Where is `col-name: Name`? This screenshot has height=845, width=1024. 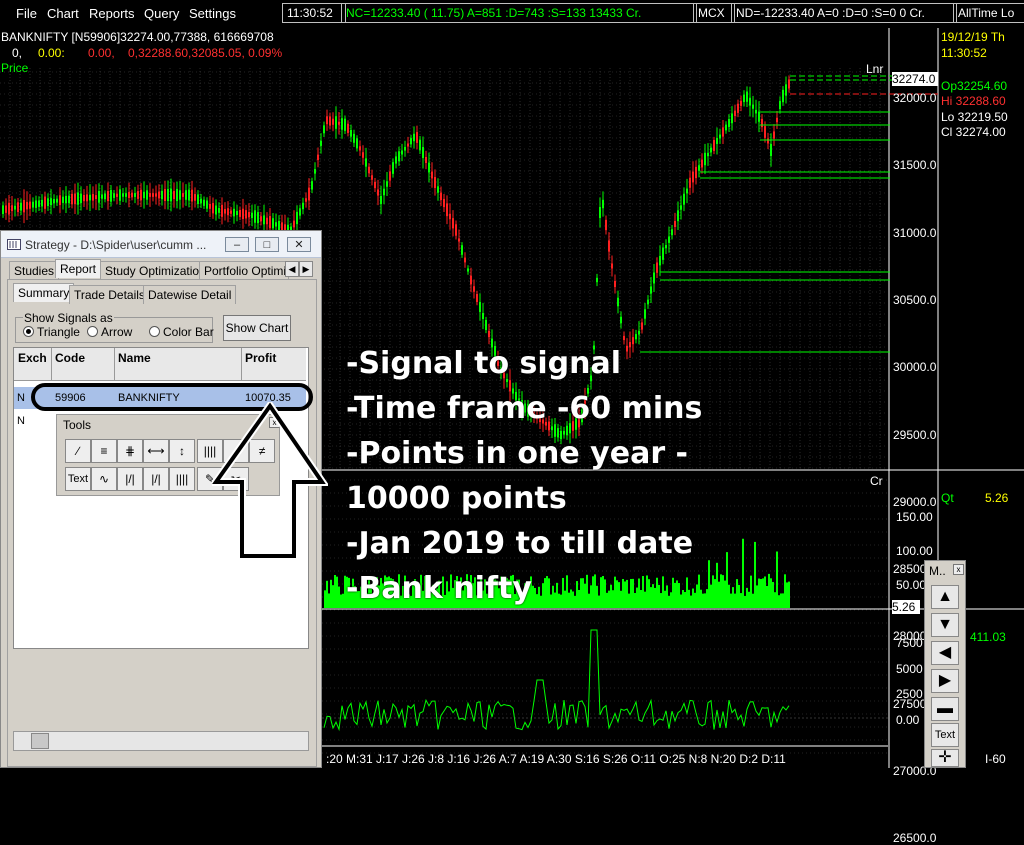 col-name: Name is located at coordinates (134, 358).